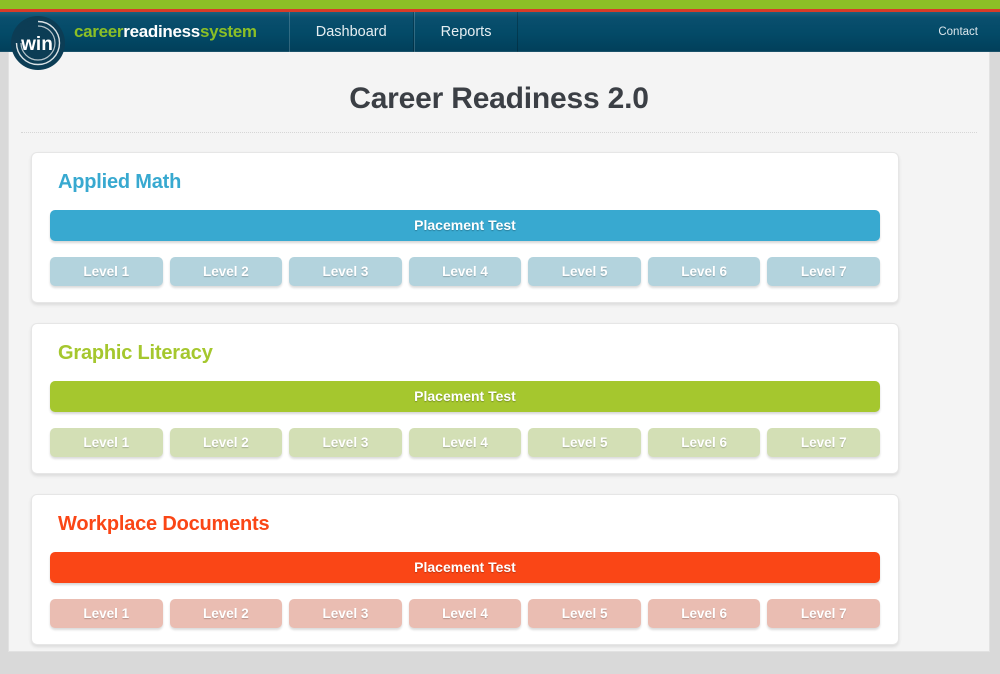  I want to click on main-nav: Dashboard Reports, so click(403, 32).